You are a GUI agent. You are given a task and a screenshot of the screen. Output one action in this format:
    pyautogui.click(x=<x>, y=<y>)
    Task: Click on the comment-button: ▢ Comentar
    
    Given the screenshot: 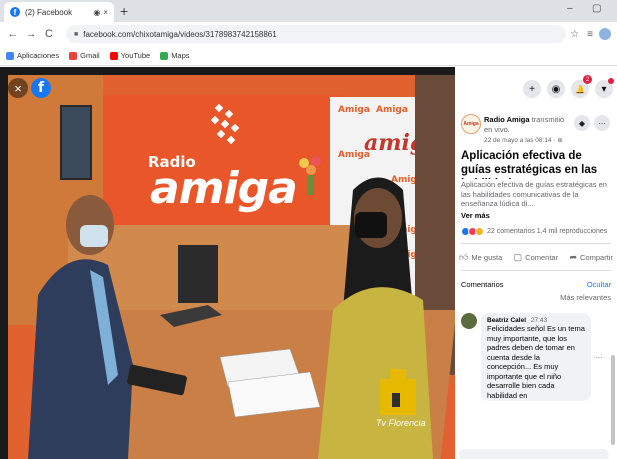 What is the action you would take?
    pyautogui.click(x=536, y=257)
    